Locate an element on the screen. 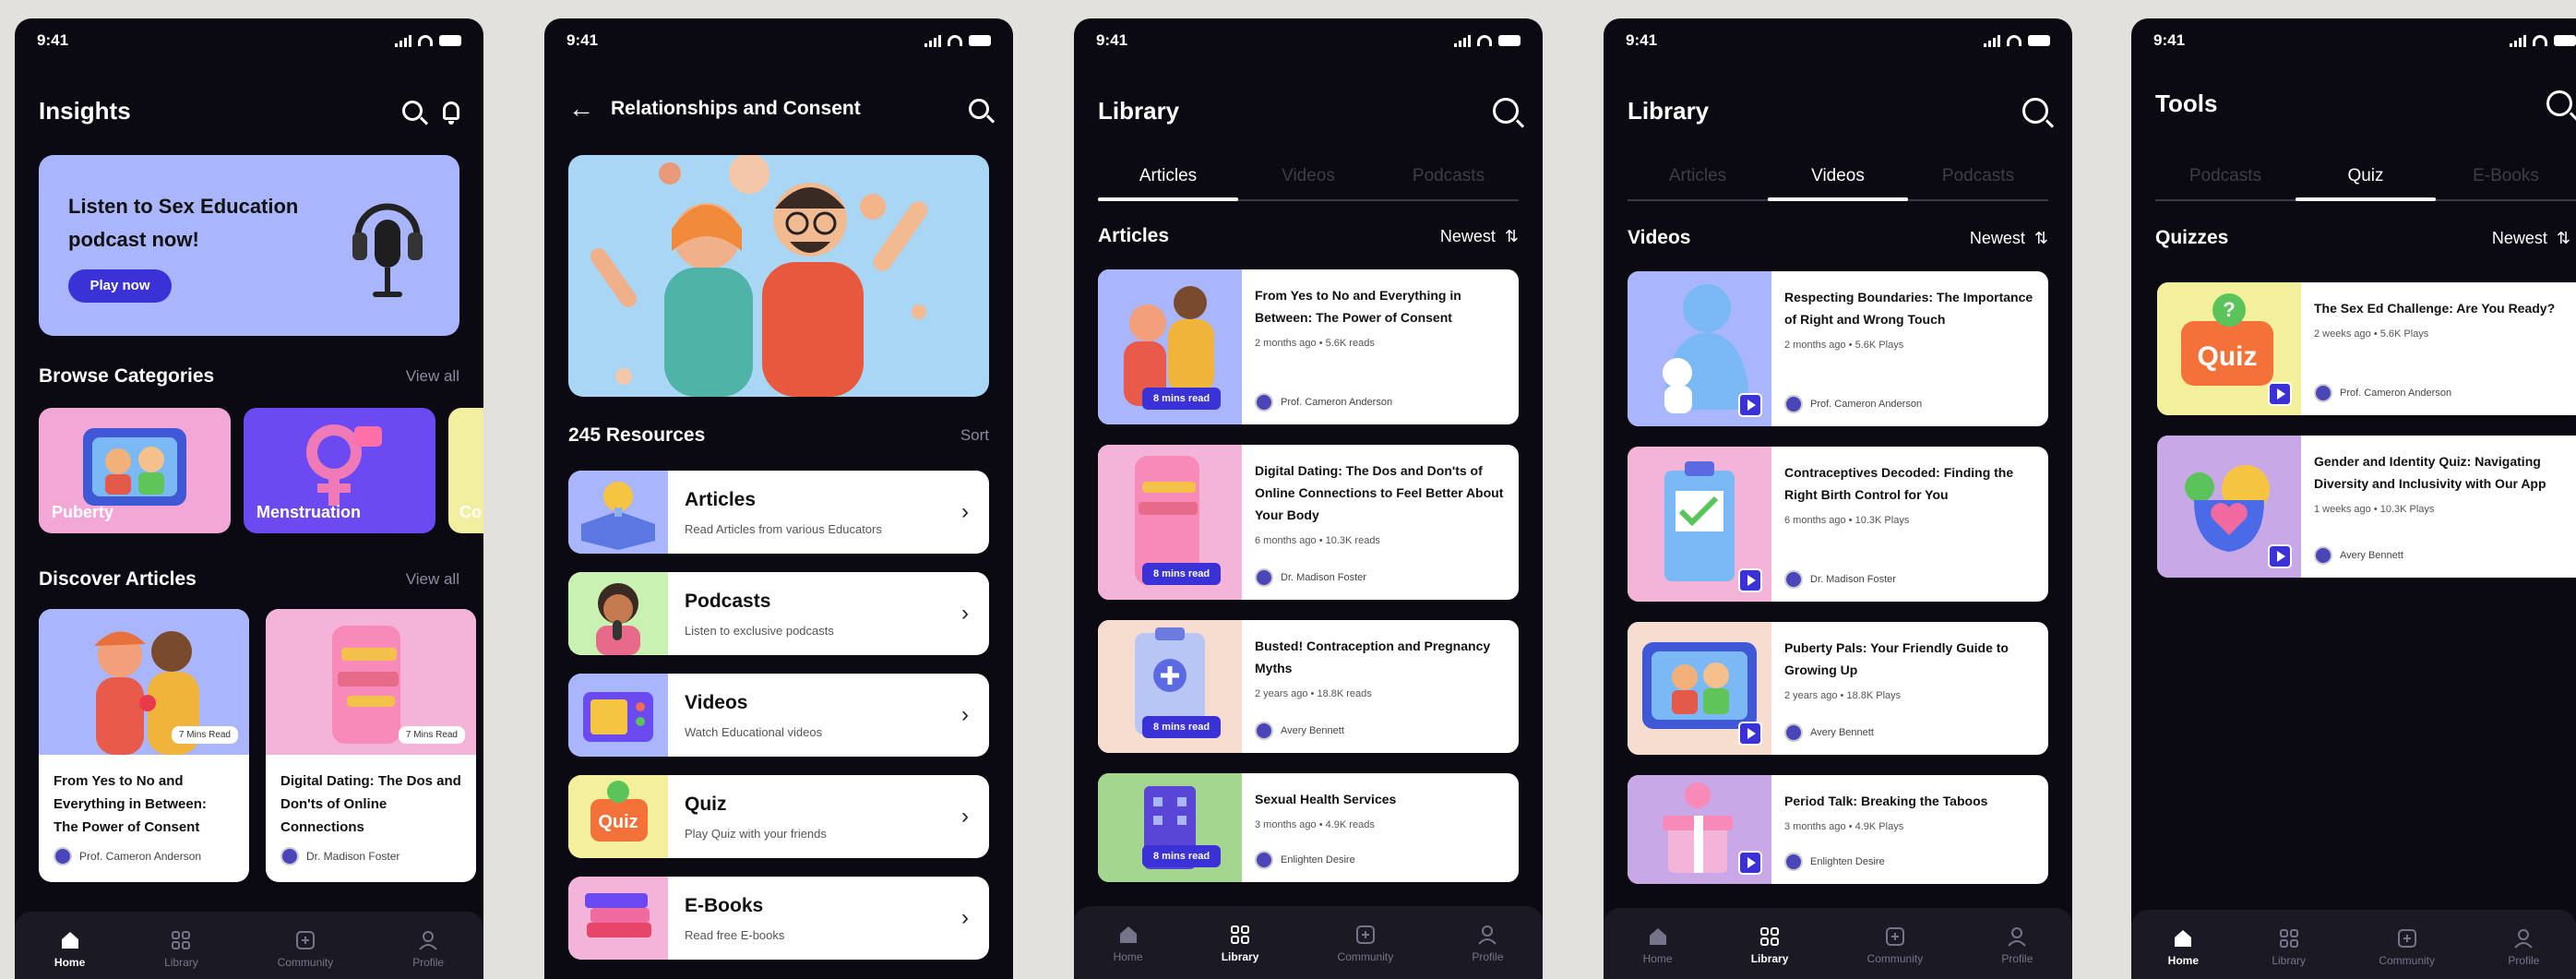  tab-ebooks: E-Books is located at coordinates (2506, 176).